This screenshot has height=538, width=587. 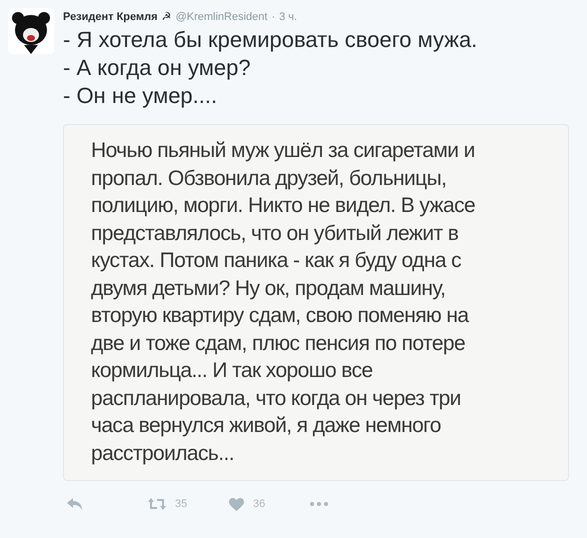 I want to click on name-symbol-label: ☭, so click(x=167, y=17).